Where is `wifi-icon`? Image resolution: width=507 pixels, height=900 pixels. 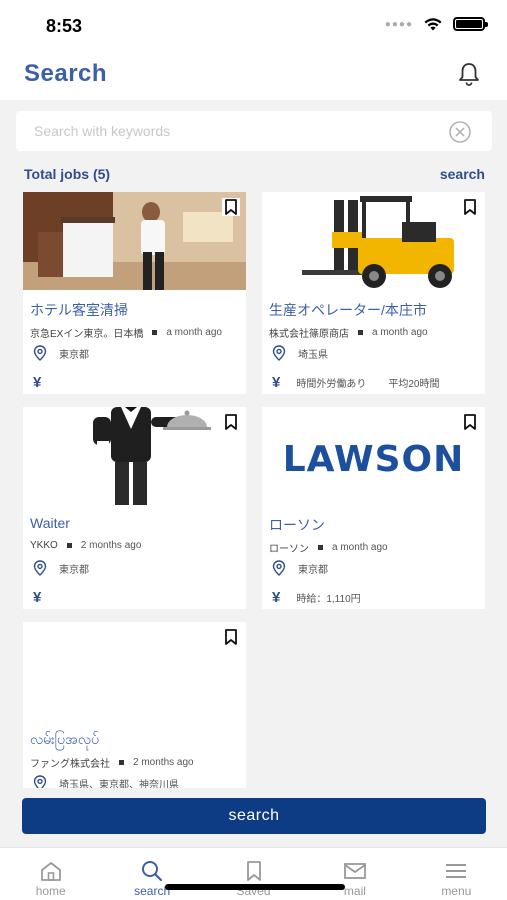
wifi-icon is located at coordinates (433, 24).